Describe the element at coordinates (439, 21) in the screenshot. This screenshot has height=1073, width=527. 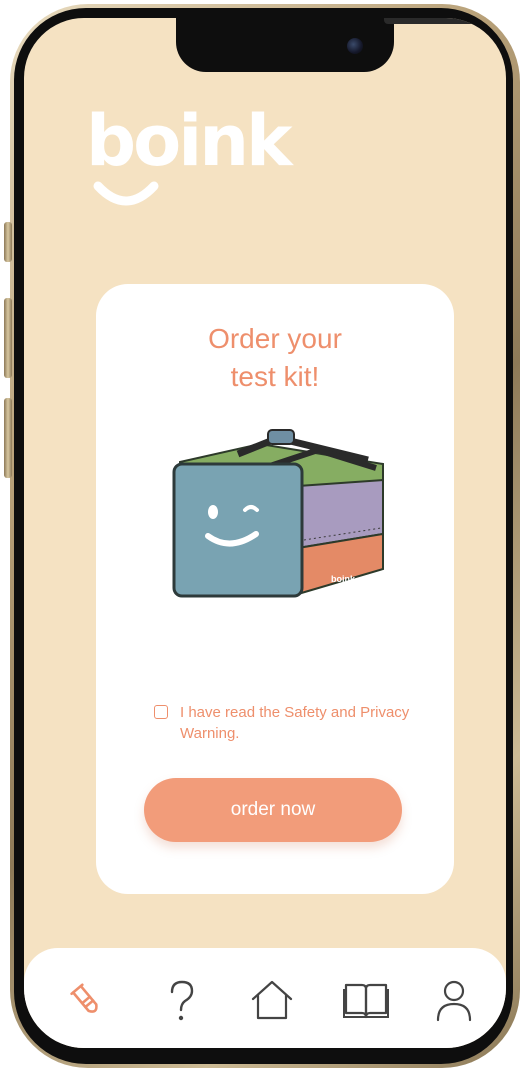
I see `speaker-grille` at that location.